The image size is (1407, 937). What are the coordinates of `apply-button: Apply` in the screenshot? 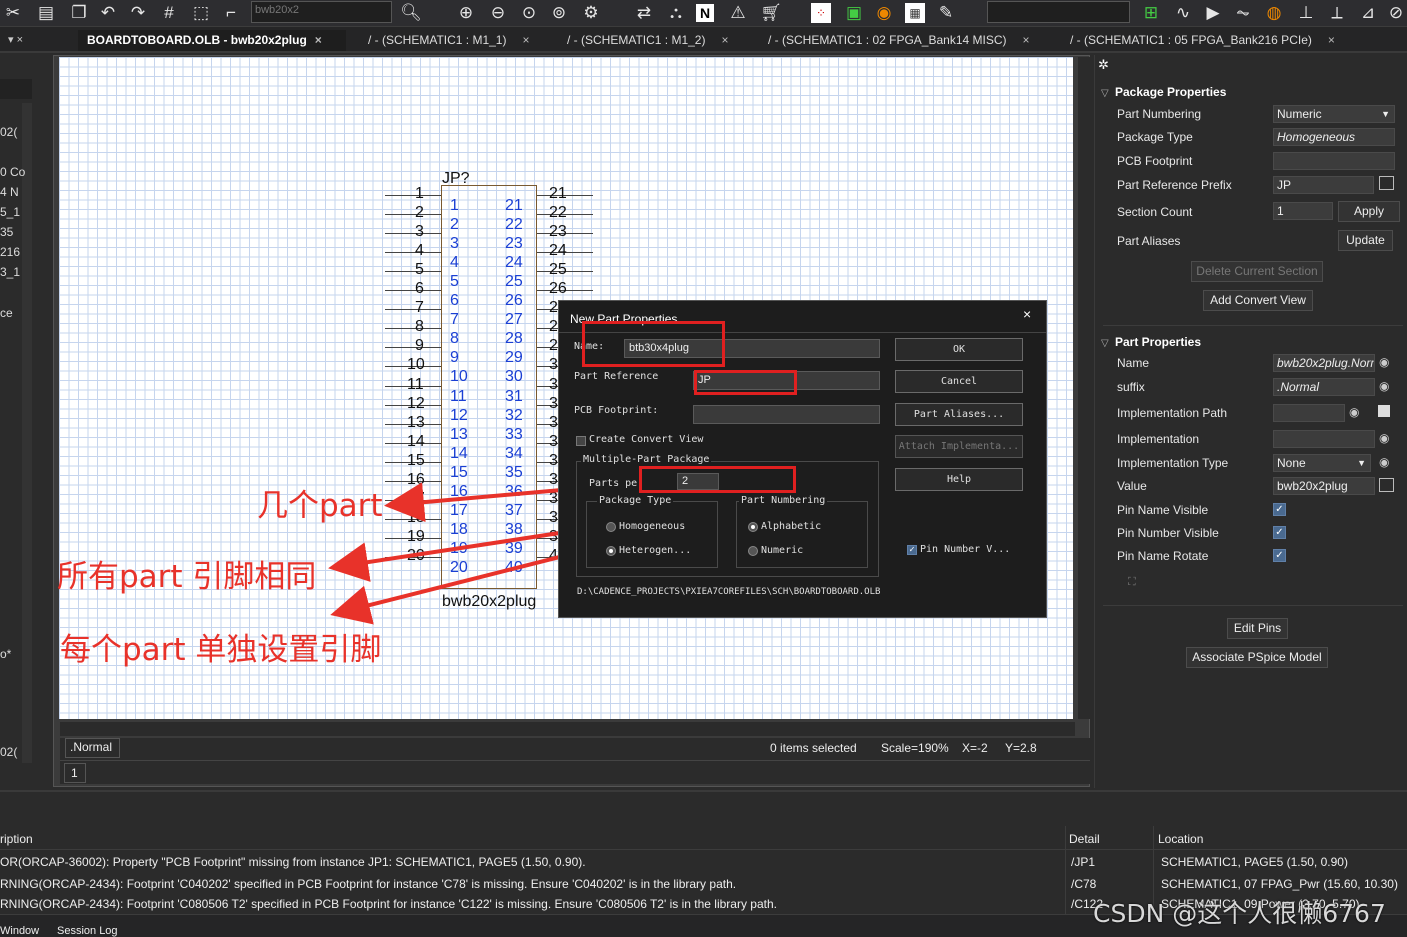 It's located at (1369, 211).